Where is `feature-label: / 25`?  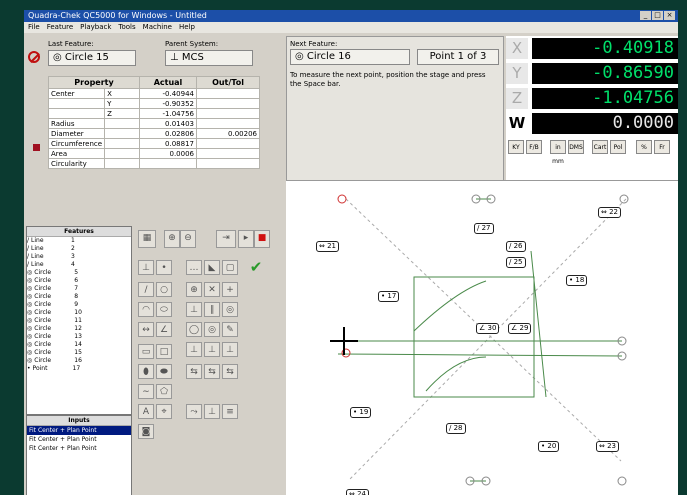 feature-label: / 25 is located at coordinates (516, 262).